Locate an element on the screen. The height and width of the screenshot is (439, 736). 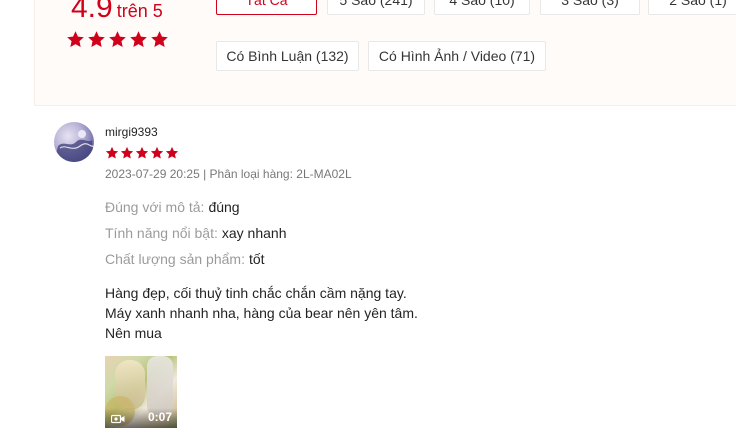
review-video-thumbnail: 0:07 is located at coordinates (141, 392).